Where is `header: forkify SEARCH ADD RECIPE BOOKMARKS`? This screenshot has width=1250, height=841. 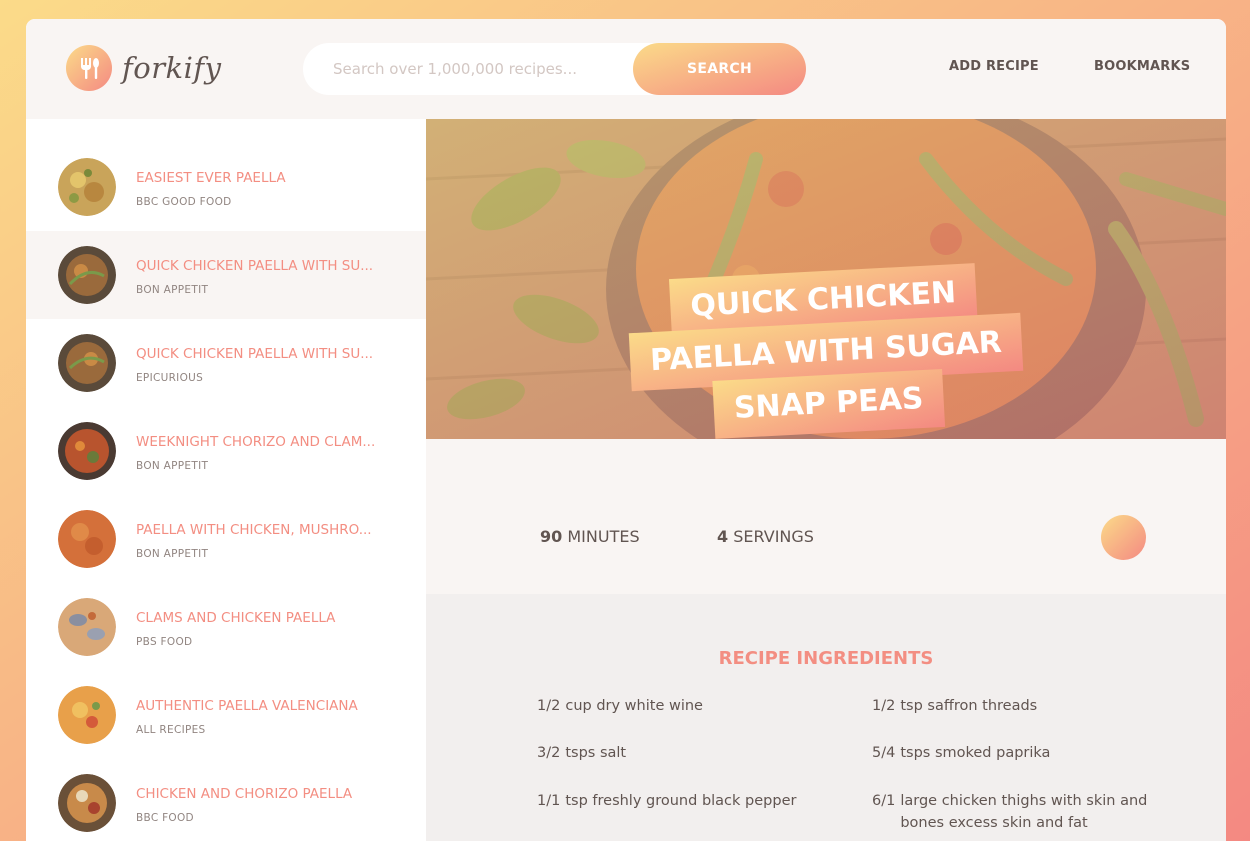 header: forkify SEARCH ADD RECIPE BOOKMARKS is located at coordinates (626, 69).